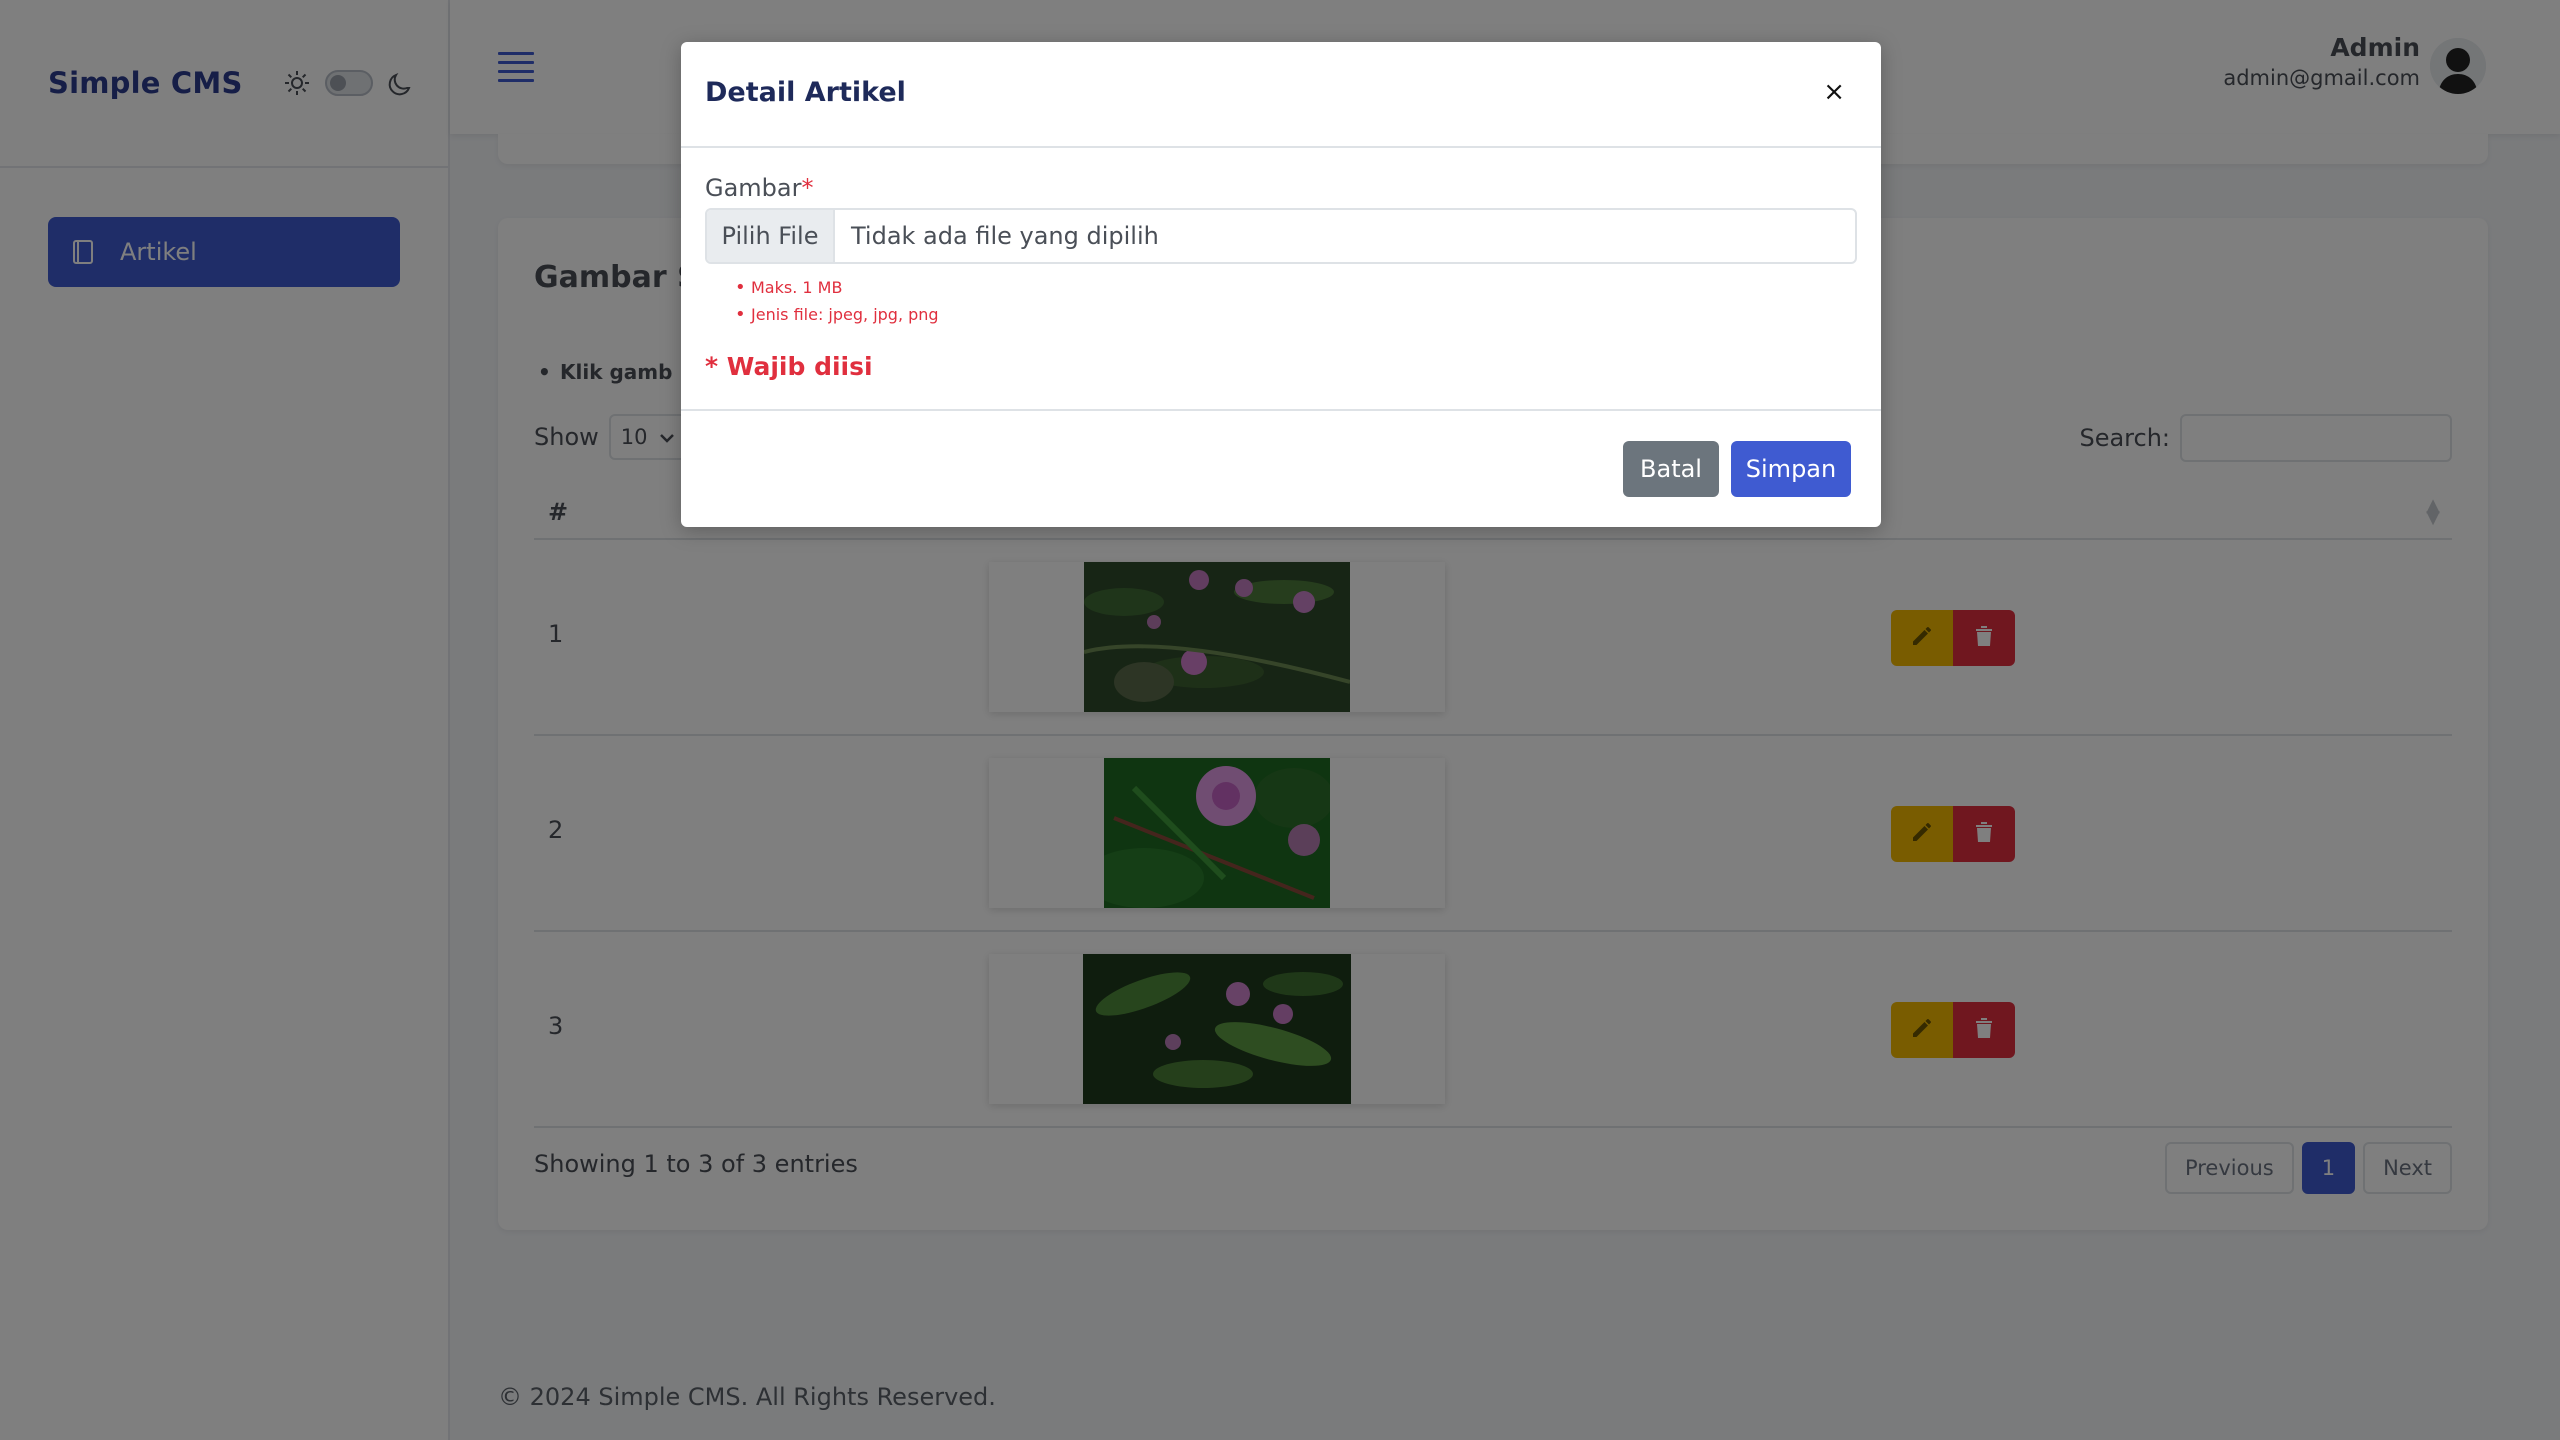 The image size is (2560, 1440). What do you see at coordinates (771, 236) in the screenshot?
I see `choose-file-button: Pilih File` at bounding box center [771, 236].